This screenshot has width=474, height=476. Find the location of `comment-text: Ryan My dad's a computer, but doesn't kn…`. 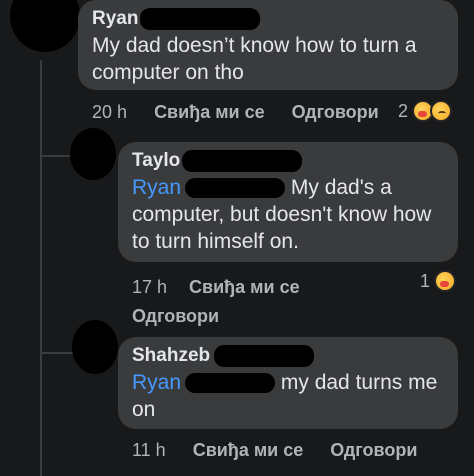

comment-text: Ryan My dad's a computer, but doesn't kn… is located at coordinates (282, 215).